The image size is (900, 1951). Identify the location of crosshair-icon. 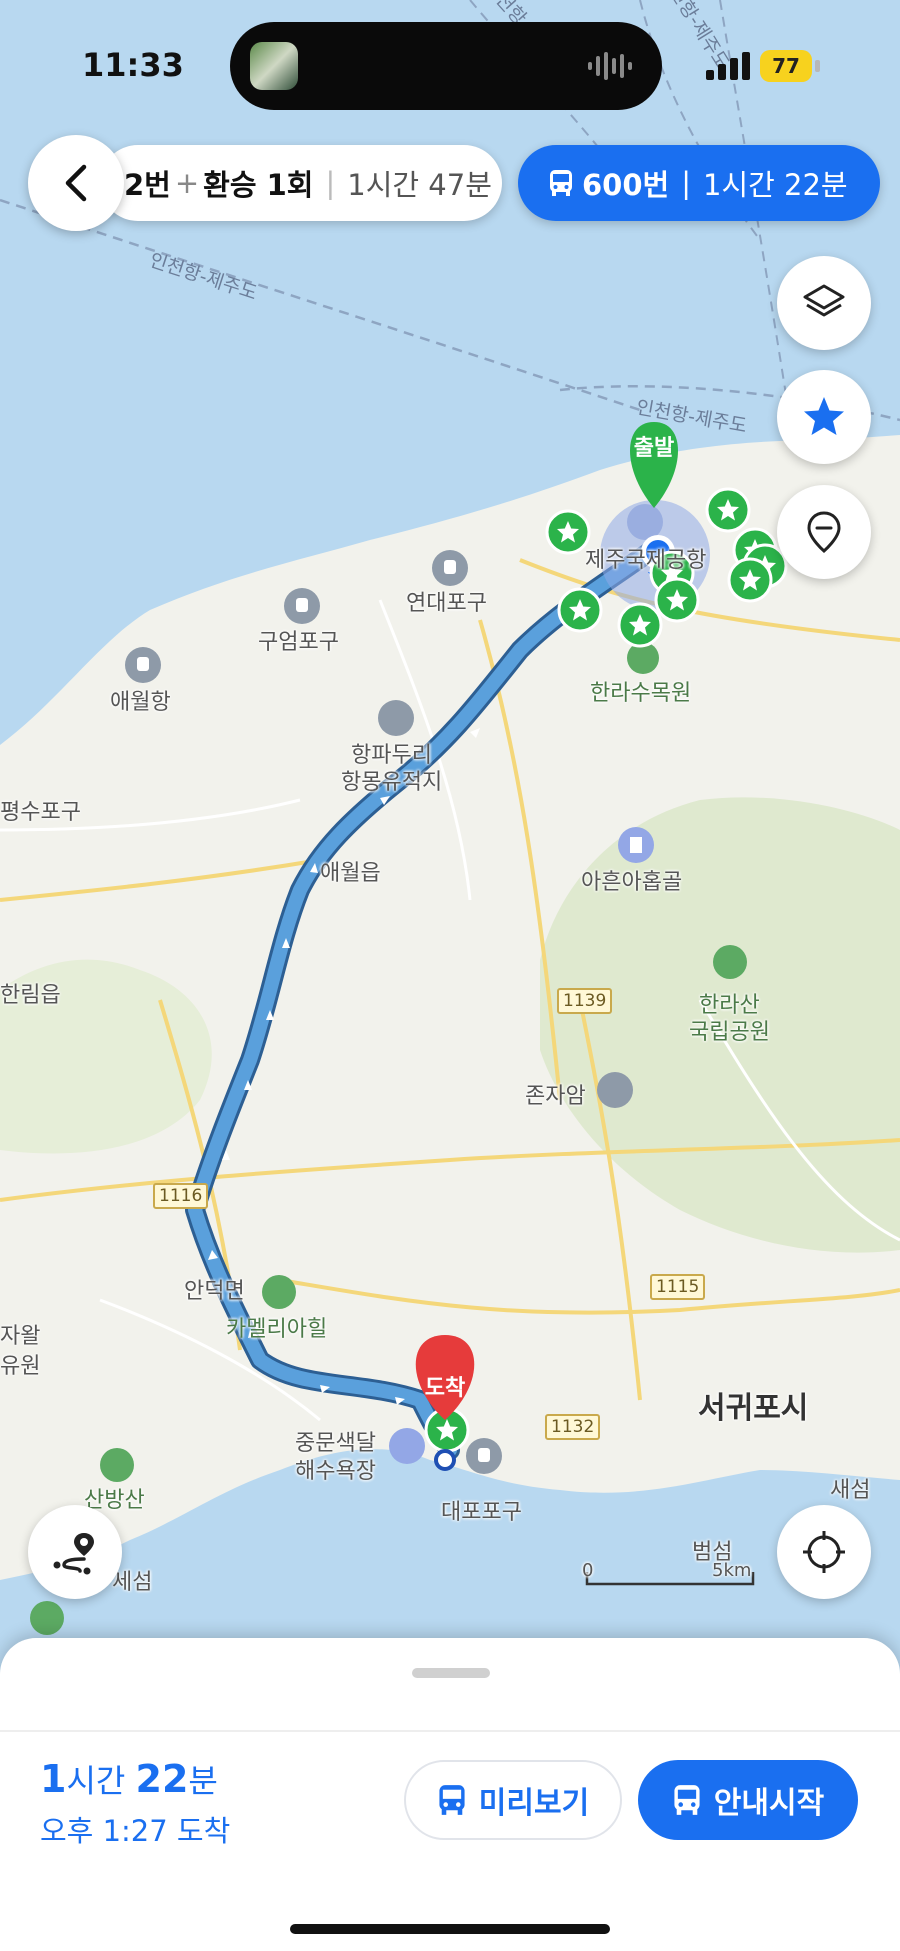
(824, 1552).